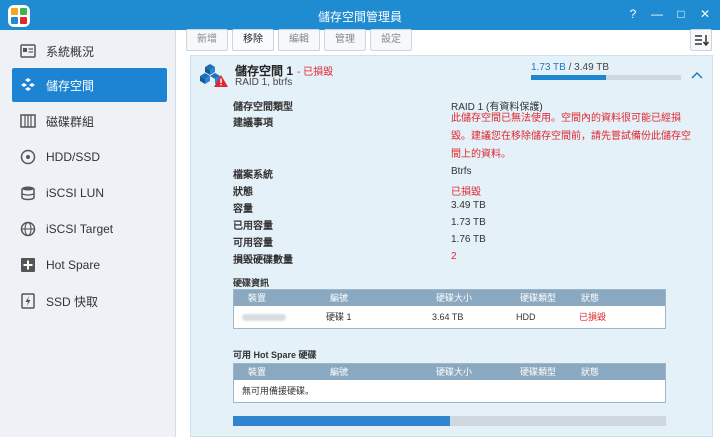  What do you see at coordinates (28, 157) in the screenshot?
I see `hdd-icon` at bounding box center [28, 157].